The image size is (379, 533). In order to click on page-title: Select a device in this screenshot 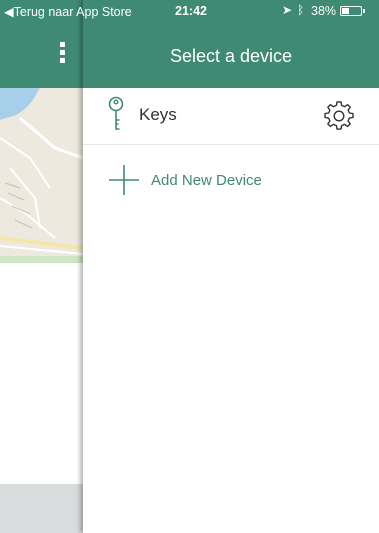, I will do `click(231, 56)`.